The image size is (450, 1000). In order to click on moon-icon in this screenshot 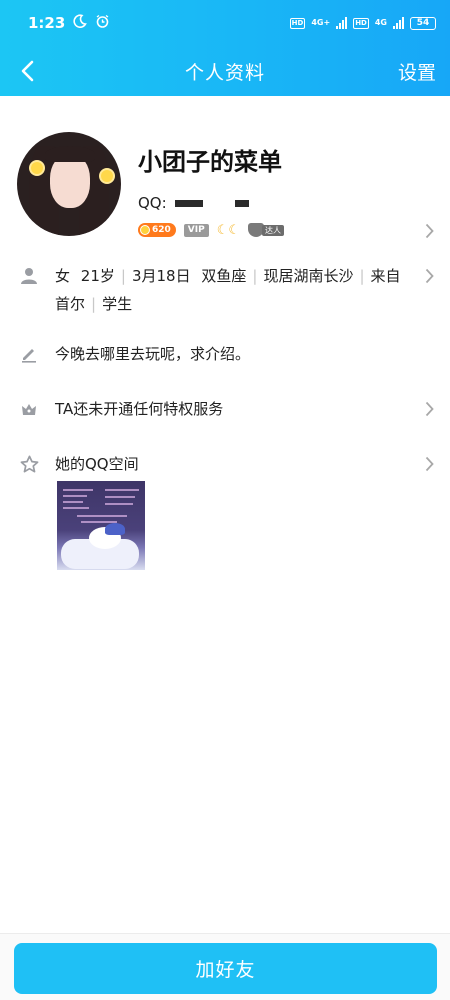, I will do `click(80, 23)`.